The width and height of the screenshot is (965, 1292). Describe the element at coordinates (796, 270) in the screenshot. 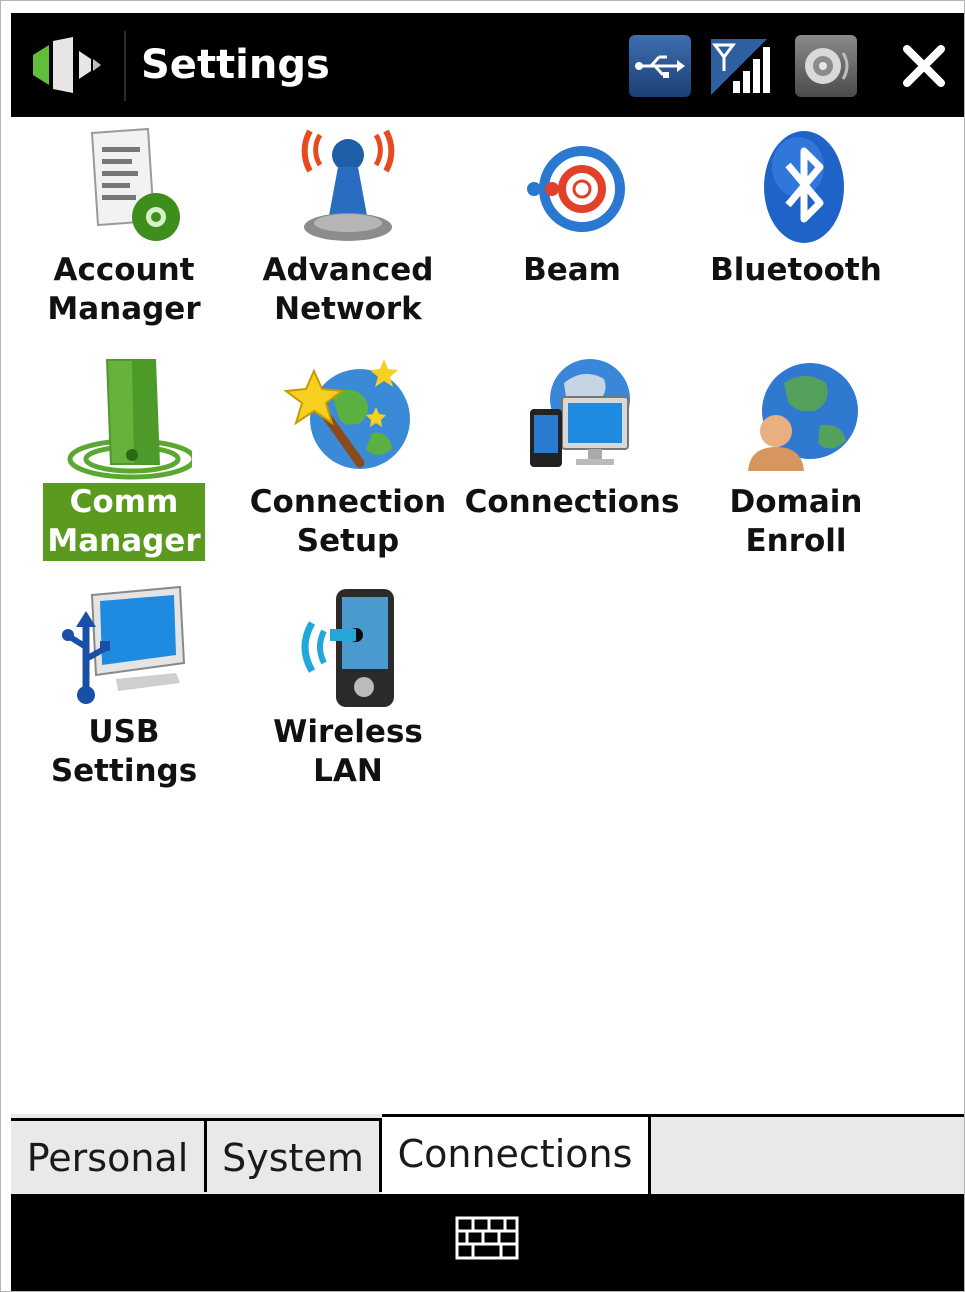

I see `item-label: Bluetooth` at that location.